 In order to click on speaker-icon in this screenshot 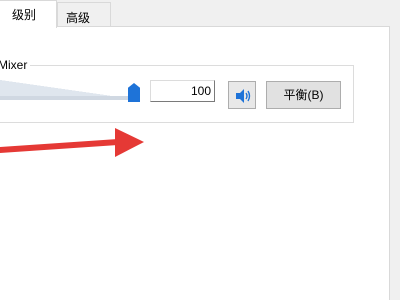, I will do `click(243, 96)`.